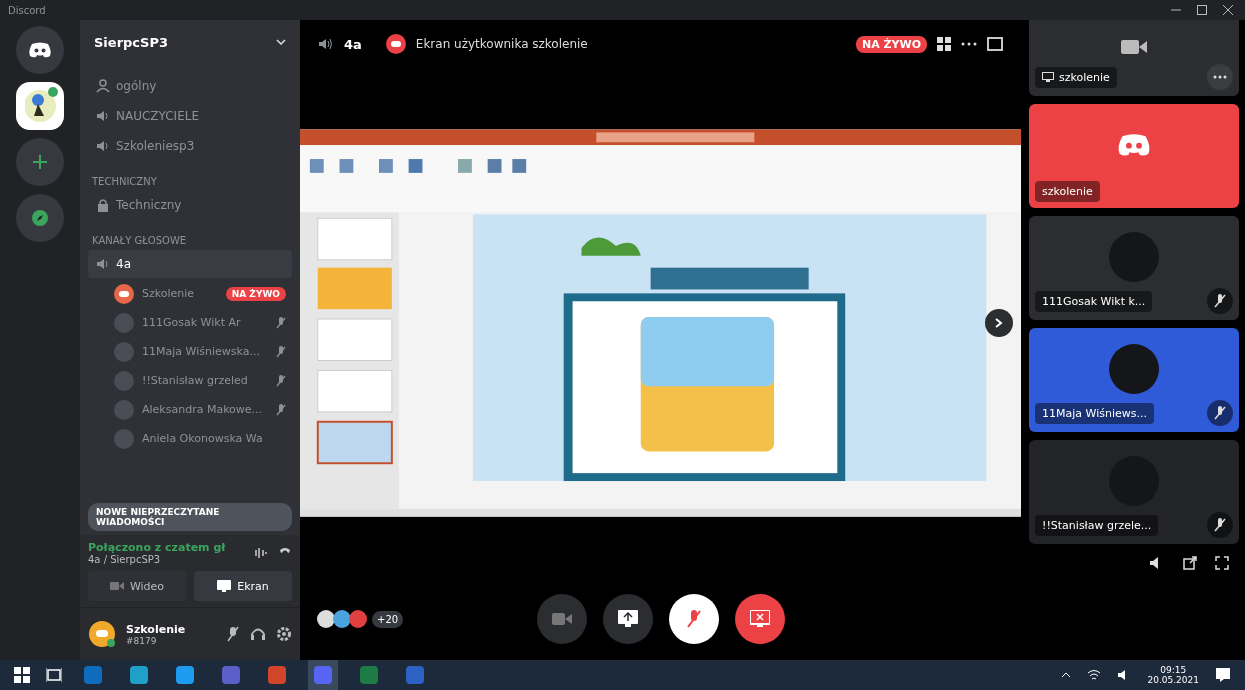  I want to click on server-icon, so click(40, 106).